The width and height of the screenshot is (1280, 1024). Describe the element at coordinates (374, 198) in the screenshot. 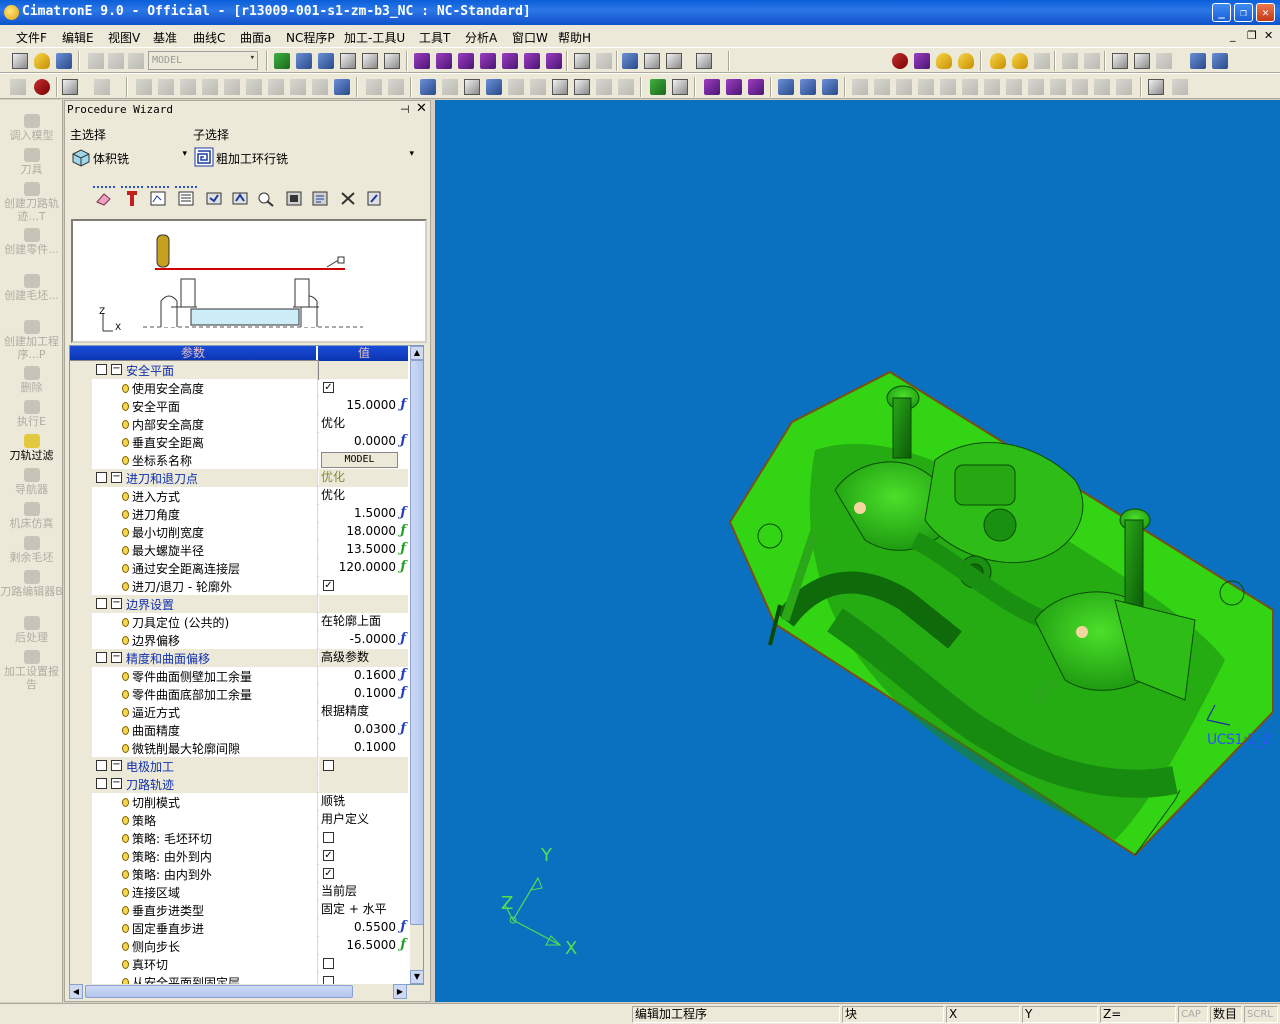

I see `exit-wizard-icon` at that location.